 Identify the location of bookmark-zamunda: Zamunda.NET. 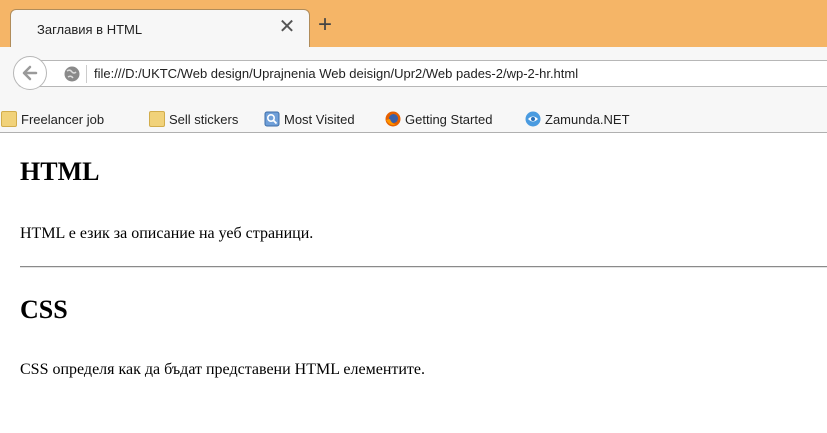
(577, 119).